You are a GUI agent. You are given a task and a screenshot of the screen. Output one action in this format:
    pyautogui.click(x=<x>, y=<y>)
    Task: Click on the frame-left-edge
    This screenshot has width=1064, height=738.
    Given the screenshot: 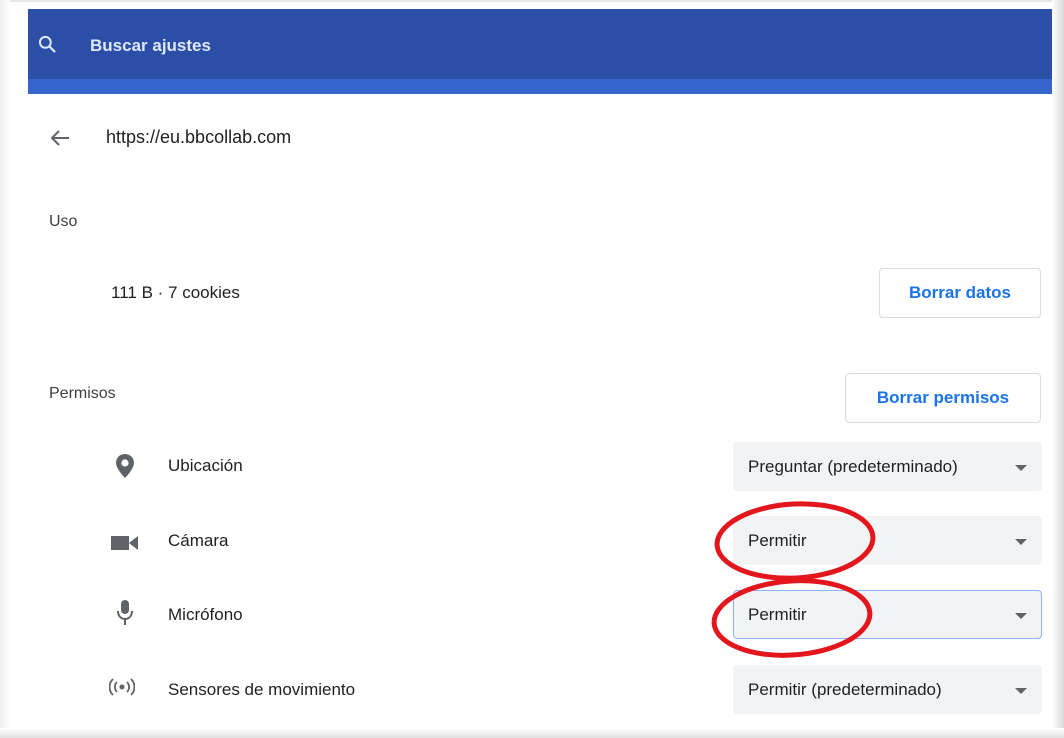 What is the action you would take?
    pyautogui.click(x=5, y=369)
    